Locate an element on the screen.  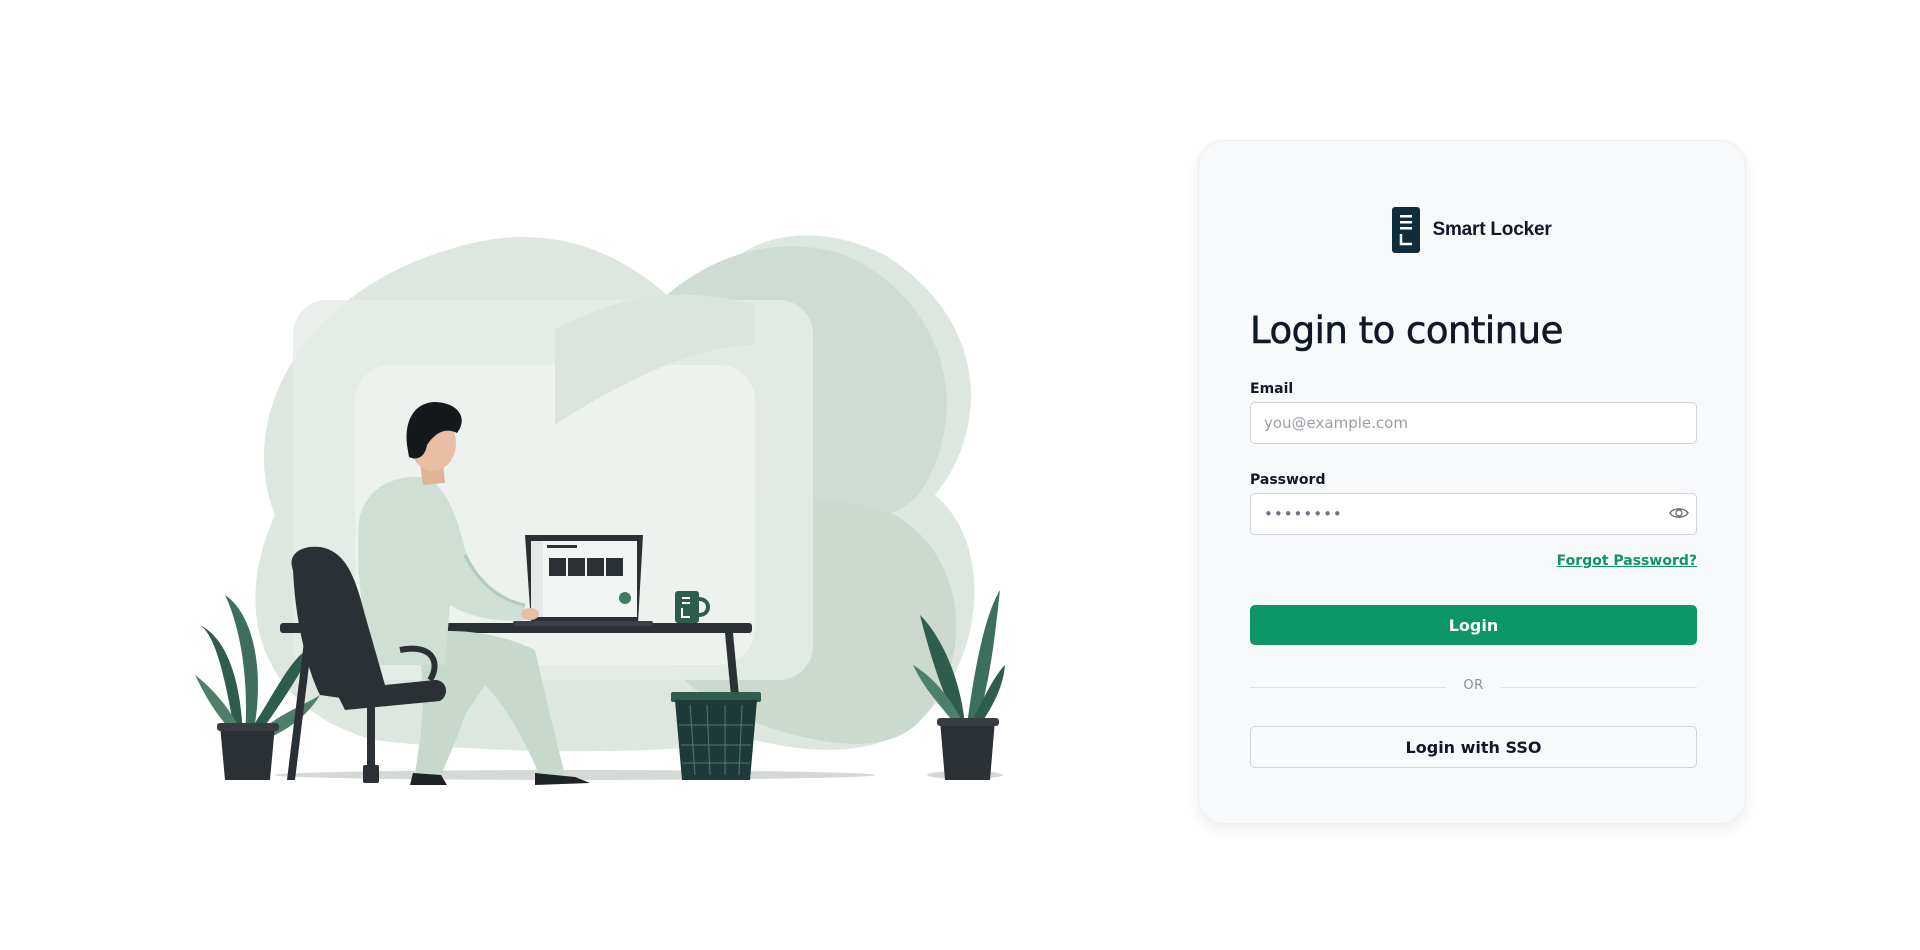
forgot-password-link: Forgot Password? is located at coordinates (1627, 561).